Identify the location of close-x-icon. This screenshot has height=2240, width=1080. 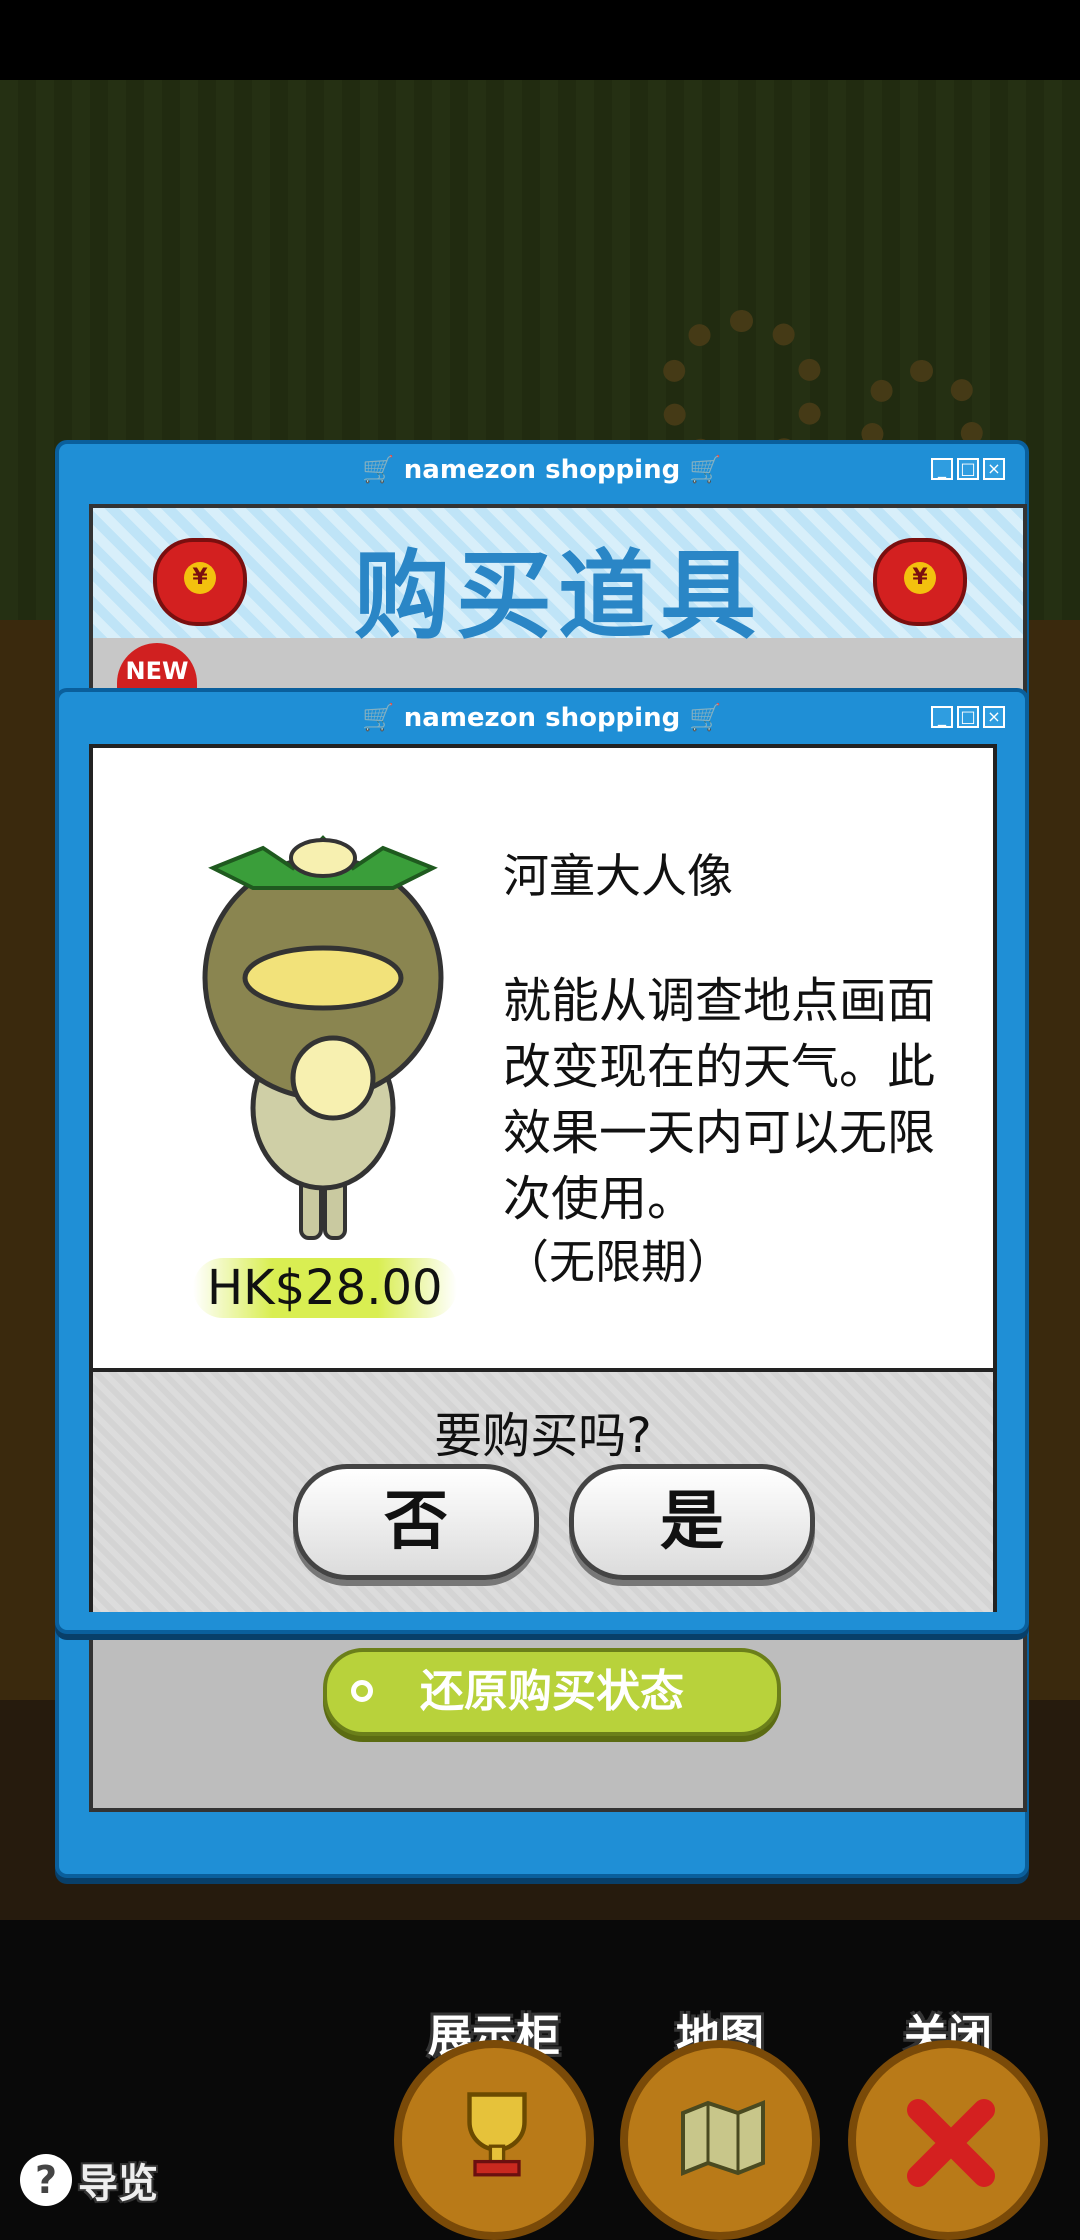
(951, 2143).